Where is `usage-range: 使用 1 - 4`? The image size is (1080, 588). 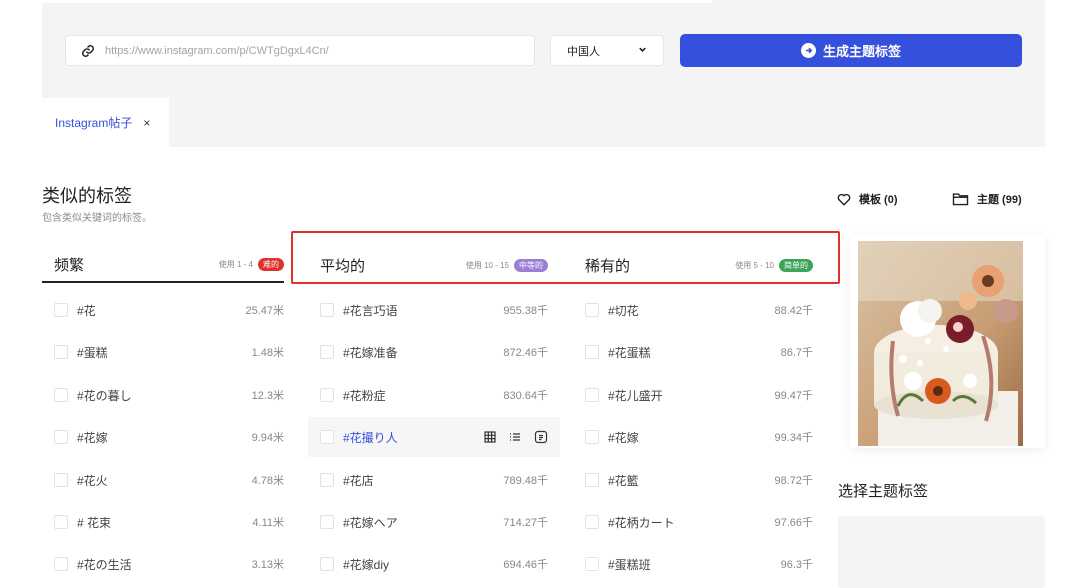 usage-range: 使用 1 - 4 is located at coordinates (235, 264).